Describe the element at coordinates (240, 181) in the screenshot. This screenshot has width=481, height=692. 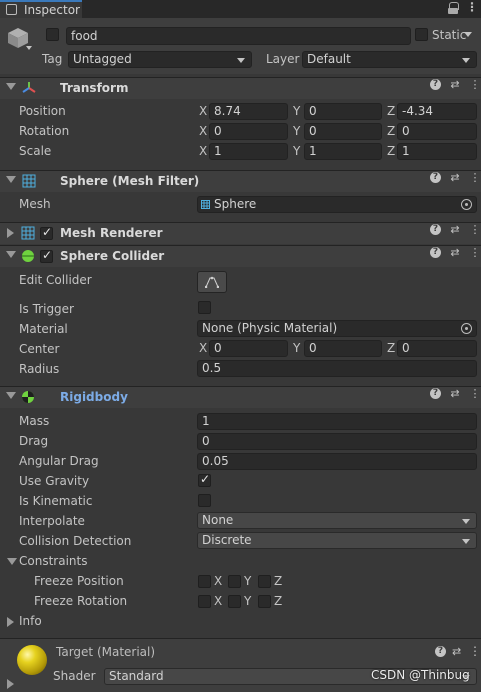
I see `mesh-filter-header: Sphere (Mesh Filter) ? ⇄ ⋮` at that location.